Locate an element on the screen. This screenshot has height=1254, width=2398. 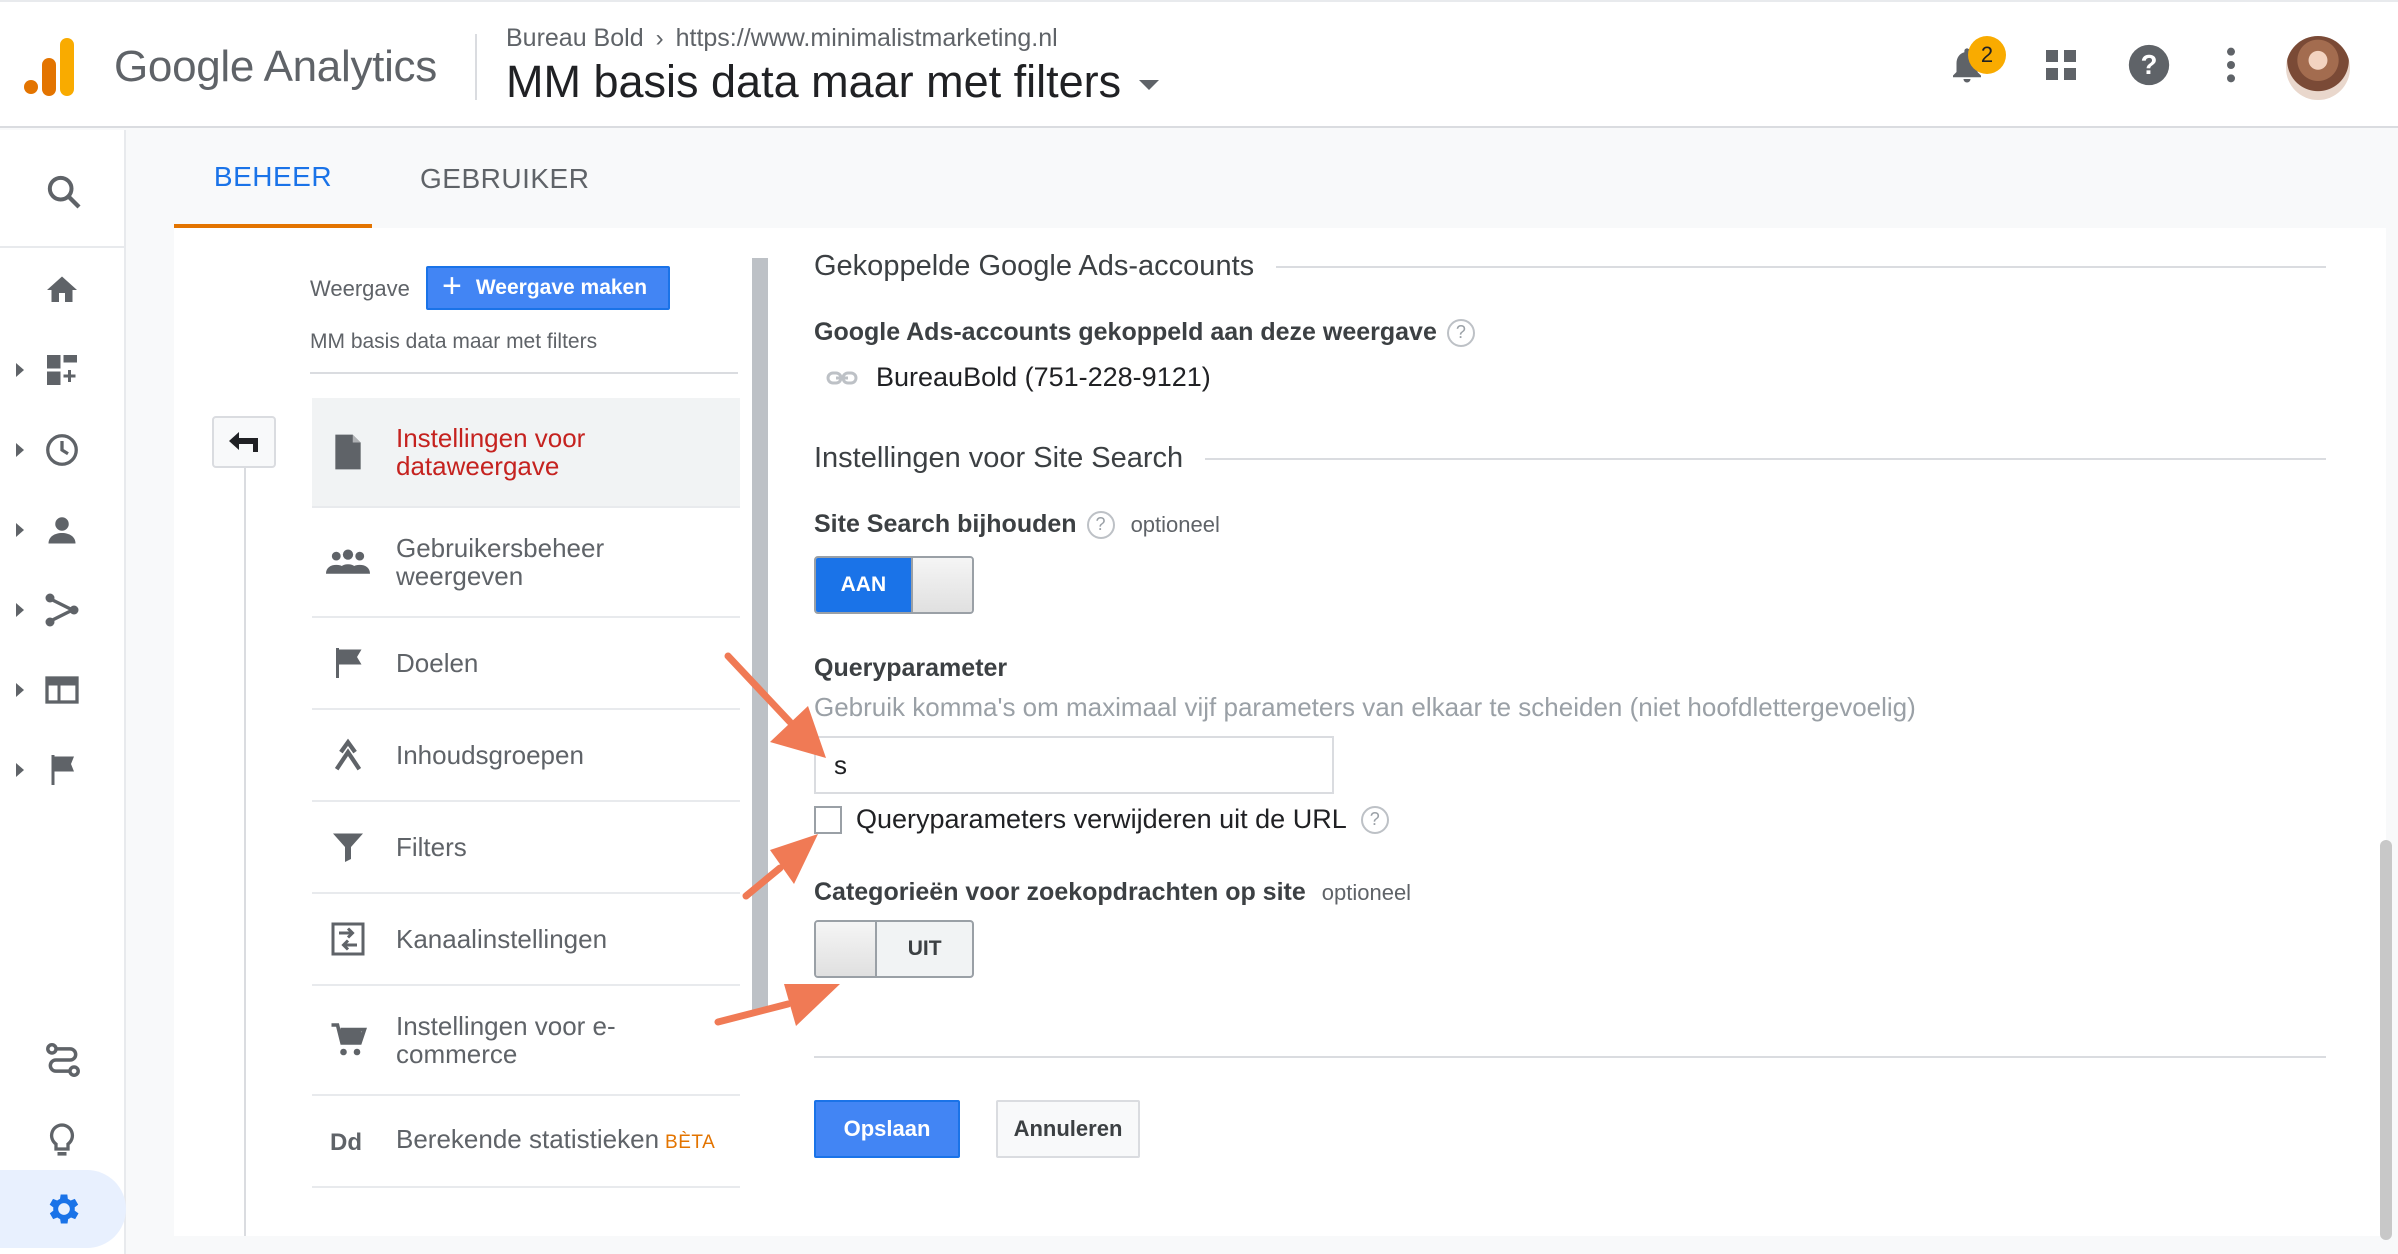
nav-behavior is located at coordinates (63, 690).